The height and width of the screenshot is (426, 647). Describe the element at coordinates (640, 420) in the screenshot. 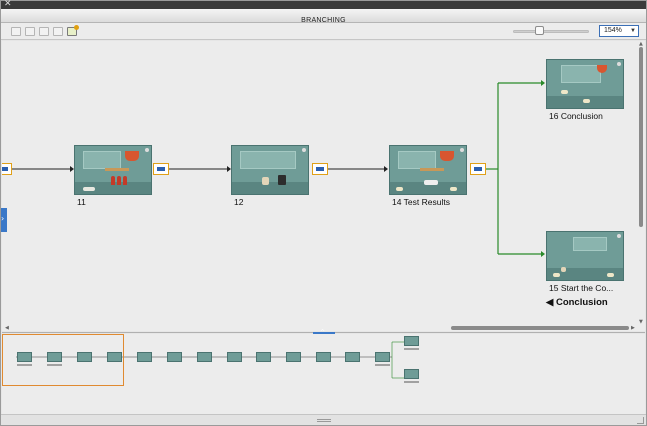

I see `window-resize-handle` at that location.